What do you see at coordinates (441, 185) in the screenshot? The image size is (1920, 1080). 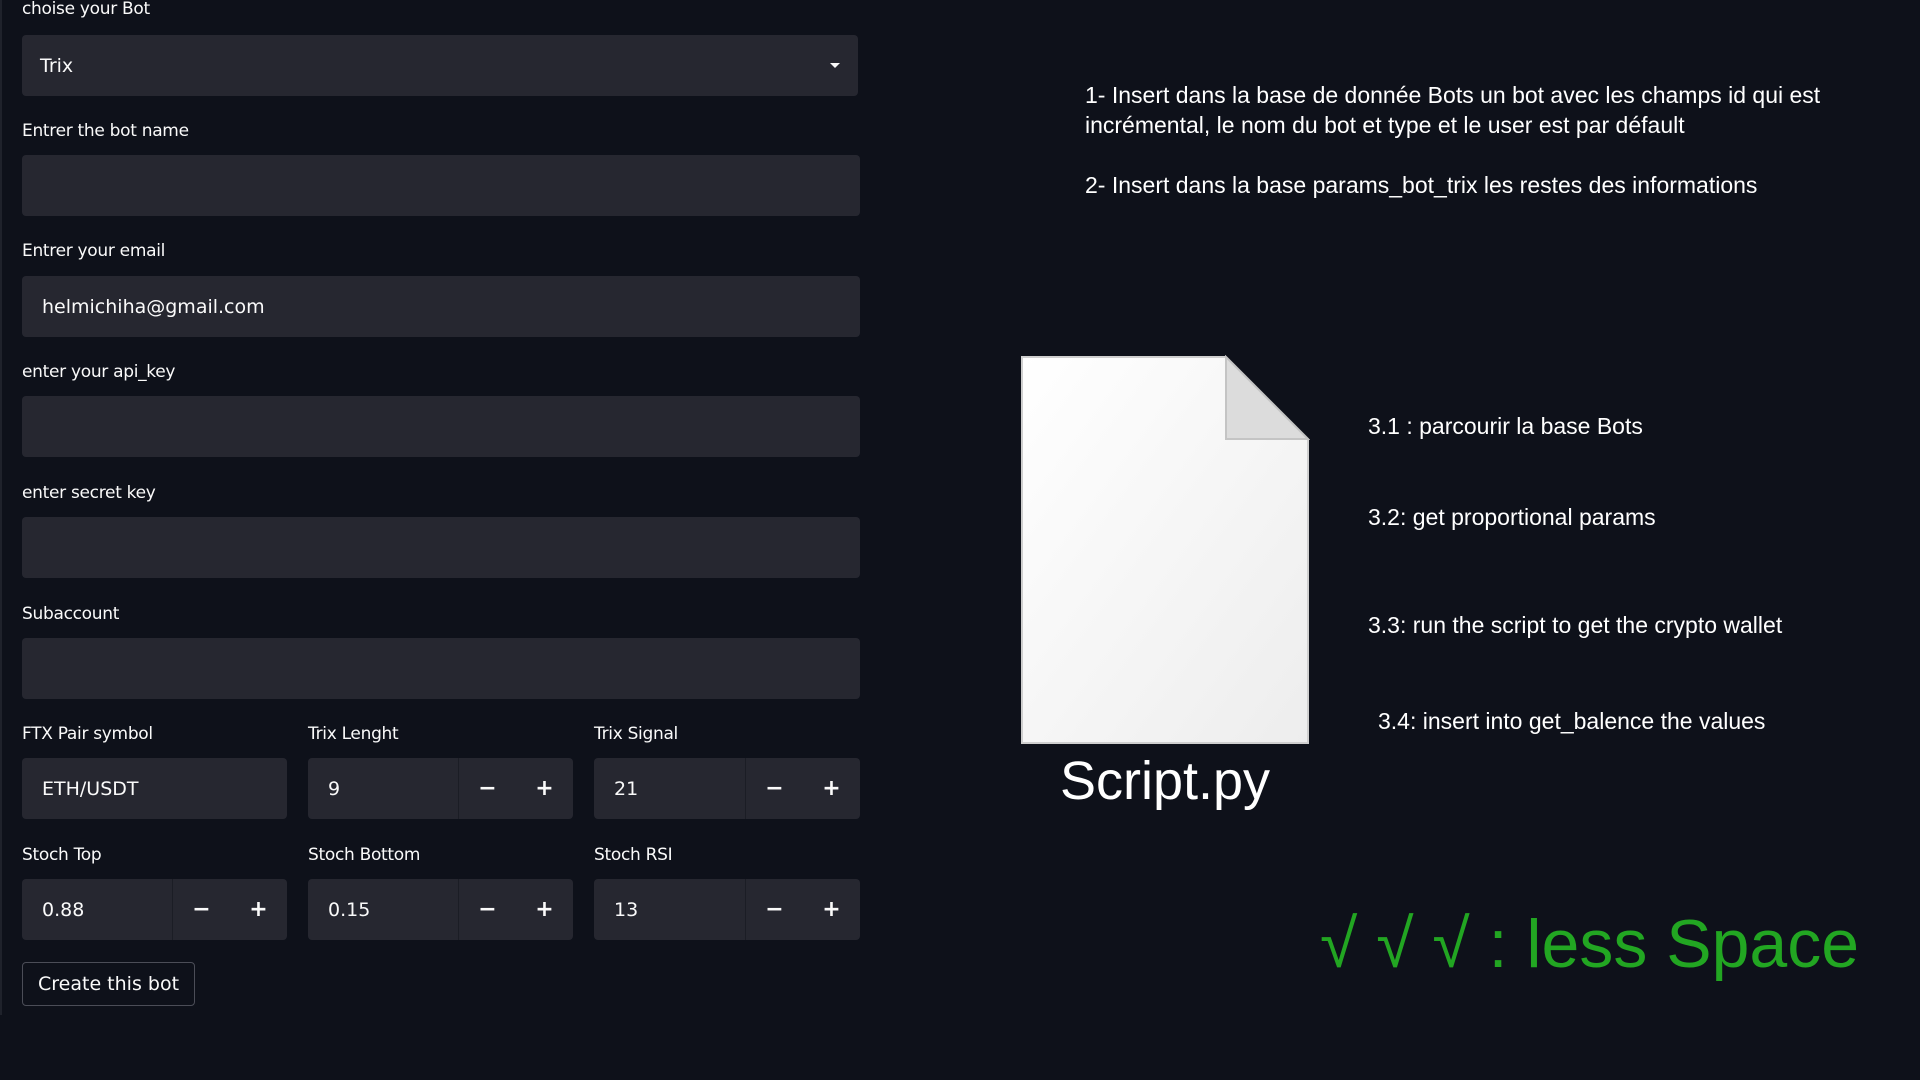 I see `bot-name-input` at bounding box center [441, 185].